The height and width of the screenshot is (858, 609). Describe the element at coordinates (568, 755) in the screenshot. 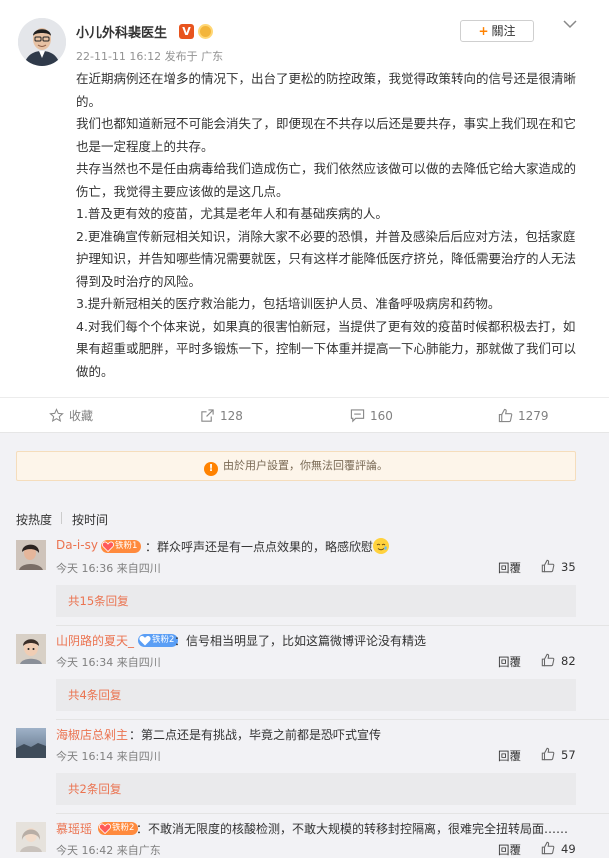

I see `comment-like-count: 57` at that location.